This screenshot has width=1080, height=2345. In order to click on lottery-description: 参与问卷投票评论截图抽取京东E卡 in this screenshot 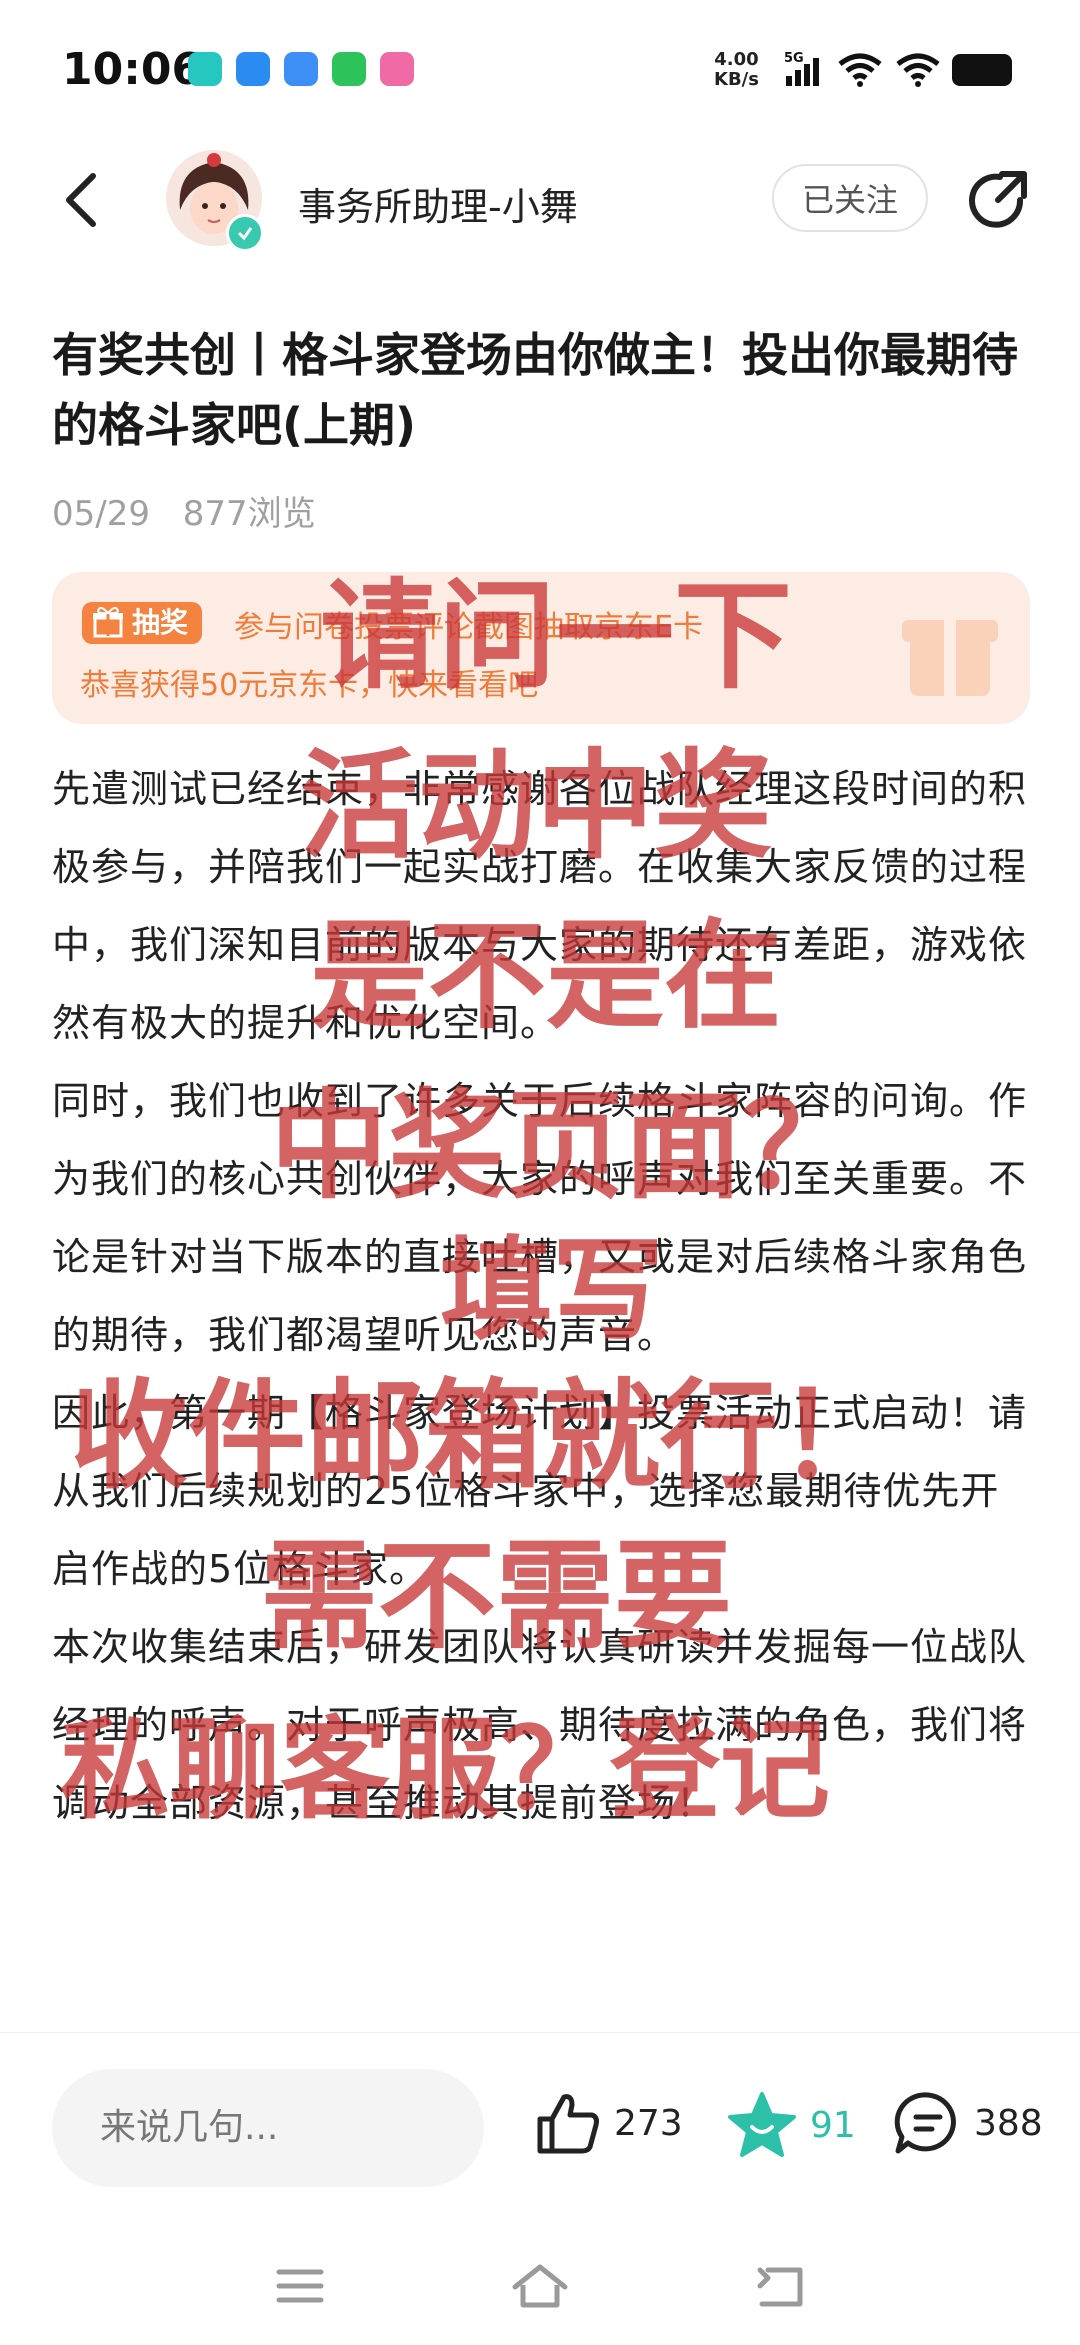, I will do `click(468, 627)`.